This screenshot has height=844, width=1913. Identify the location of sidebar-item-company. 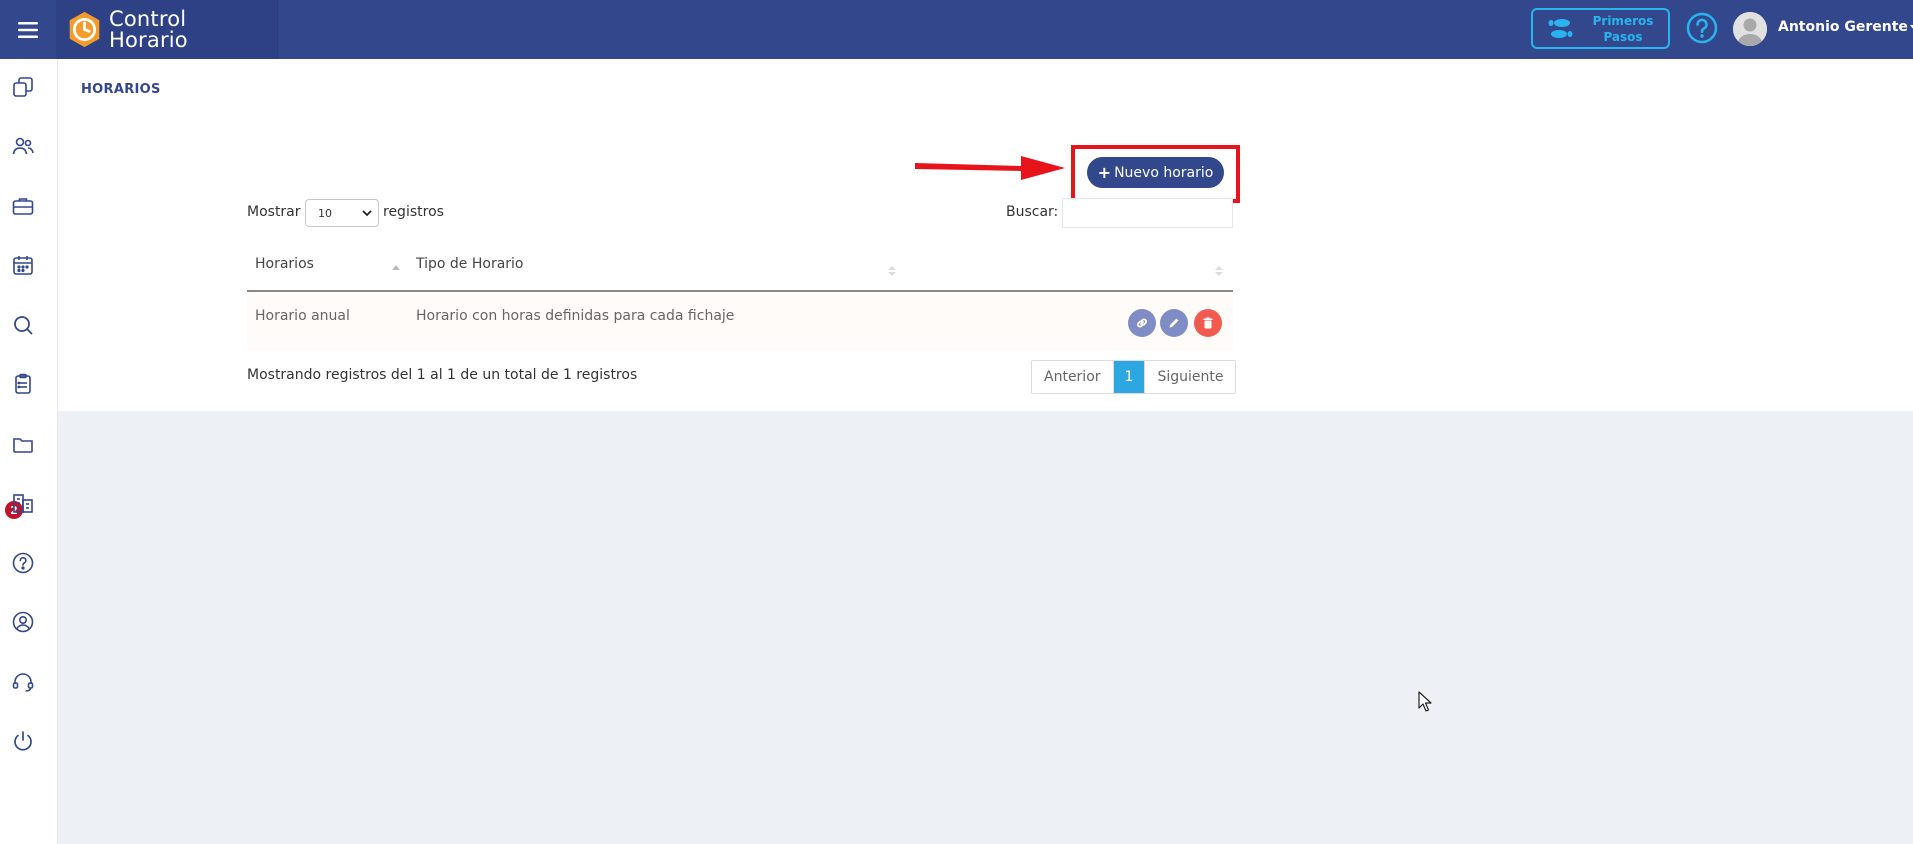
(23, 503).